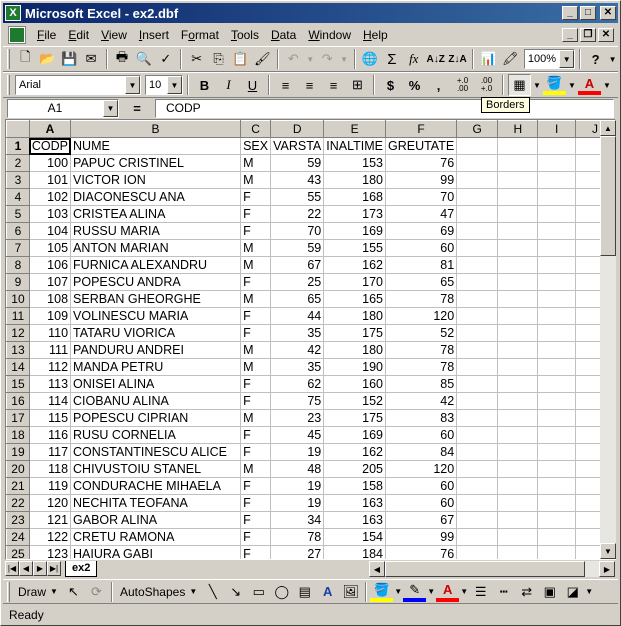  What do you see at coordinates (156, 503) in the screenshot?
I see `cell: NECHITA TEOFANA` at bounding box center [156, 503].